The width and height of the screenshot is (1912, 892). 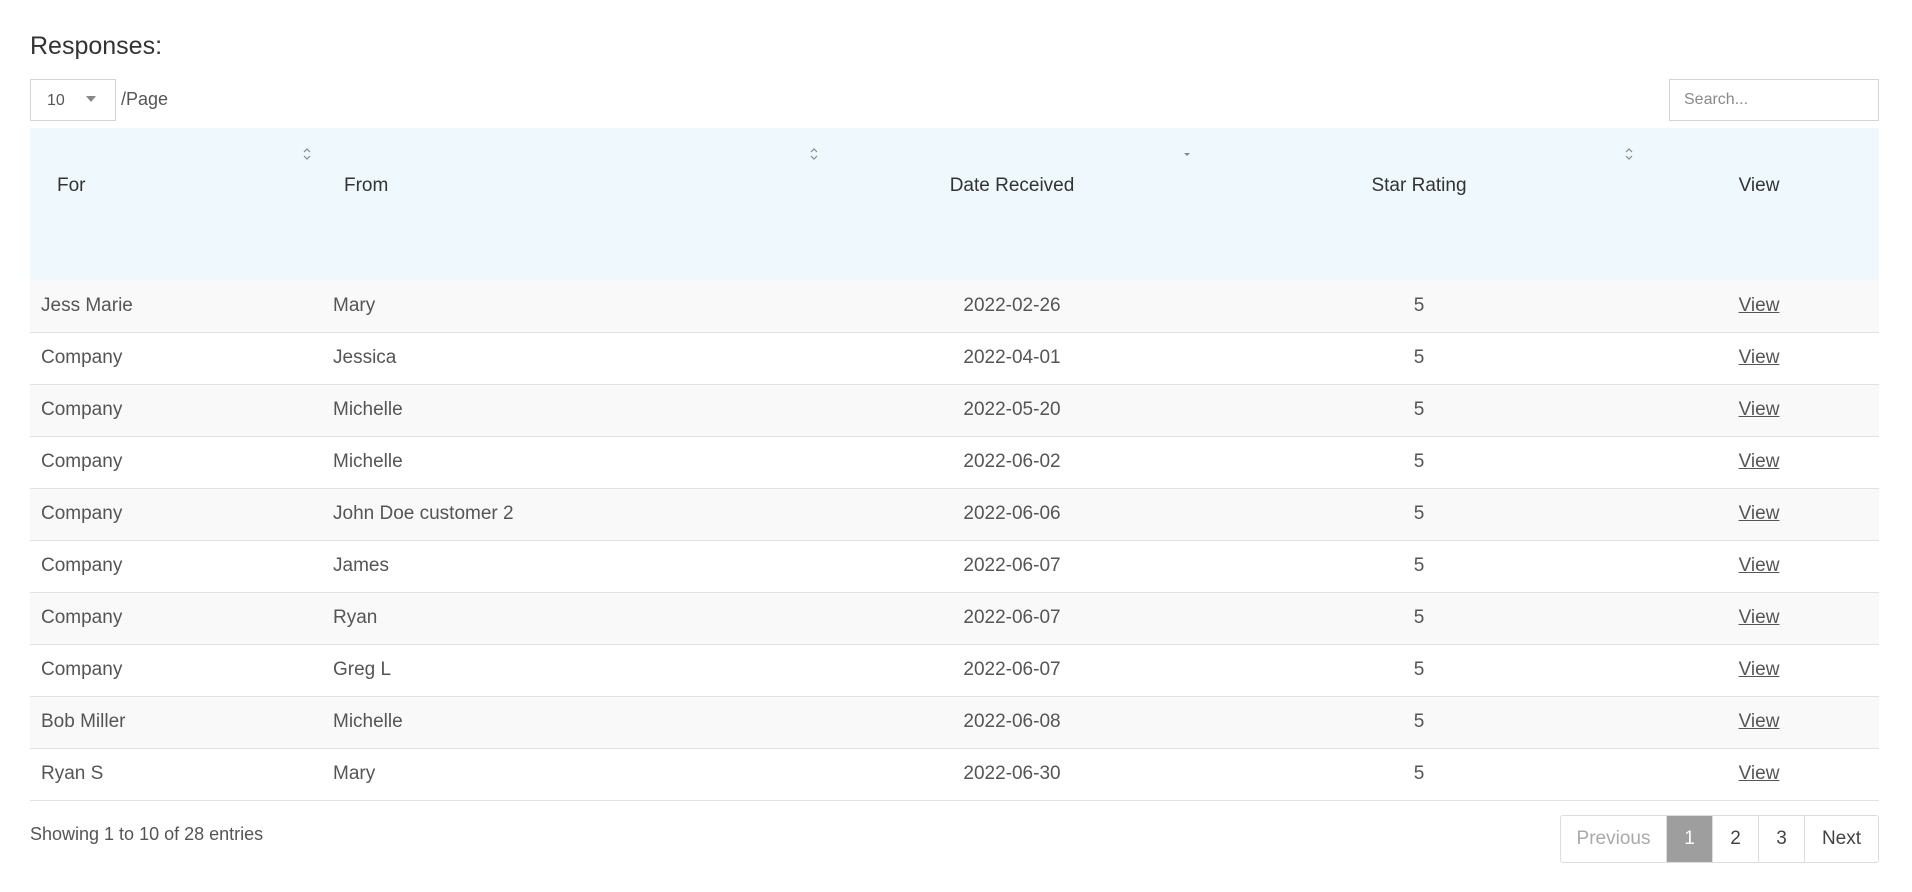 What do you see at coordinates (571, 204) in the screenshot?
I see `column-header-from: From` at bounding box center [571, 204].